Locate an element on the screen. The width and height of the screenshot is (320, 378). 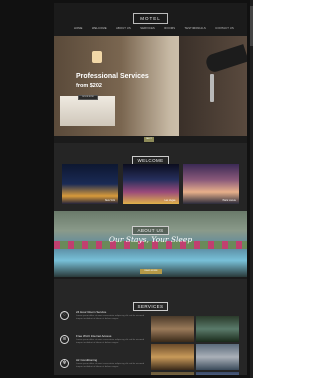
slider-next-button: NEXT is located at coordinates (149, 139).